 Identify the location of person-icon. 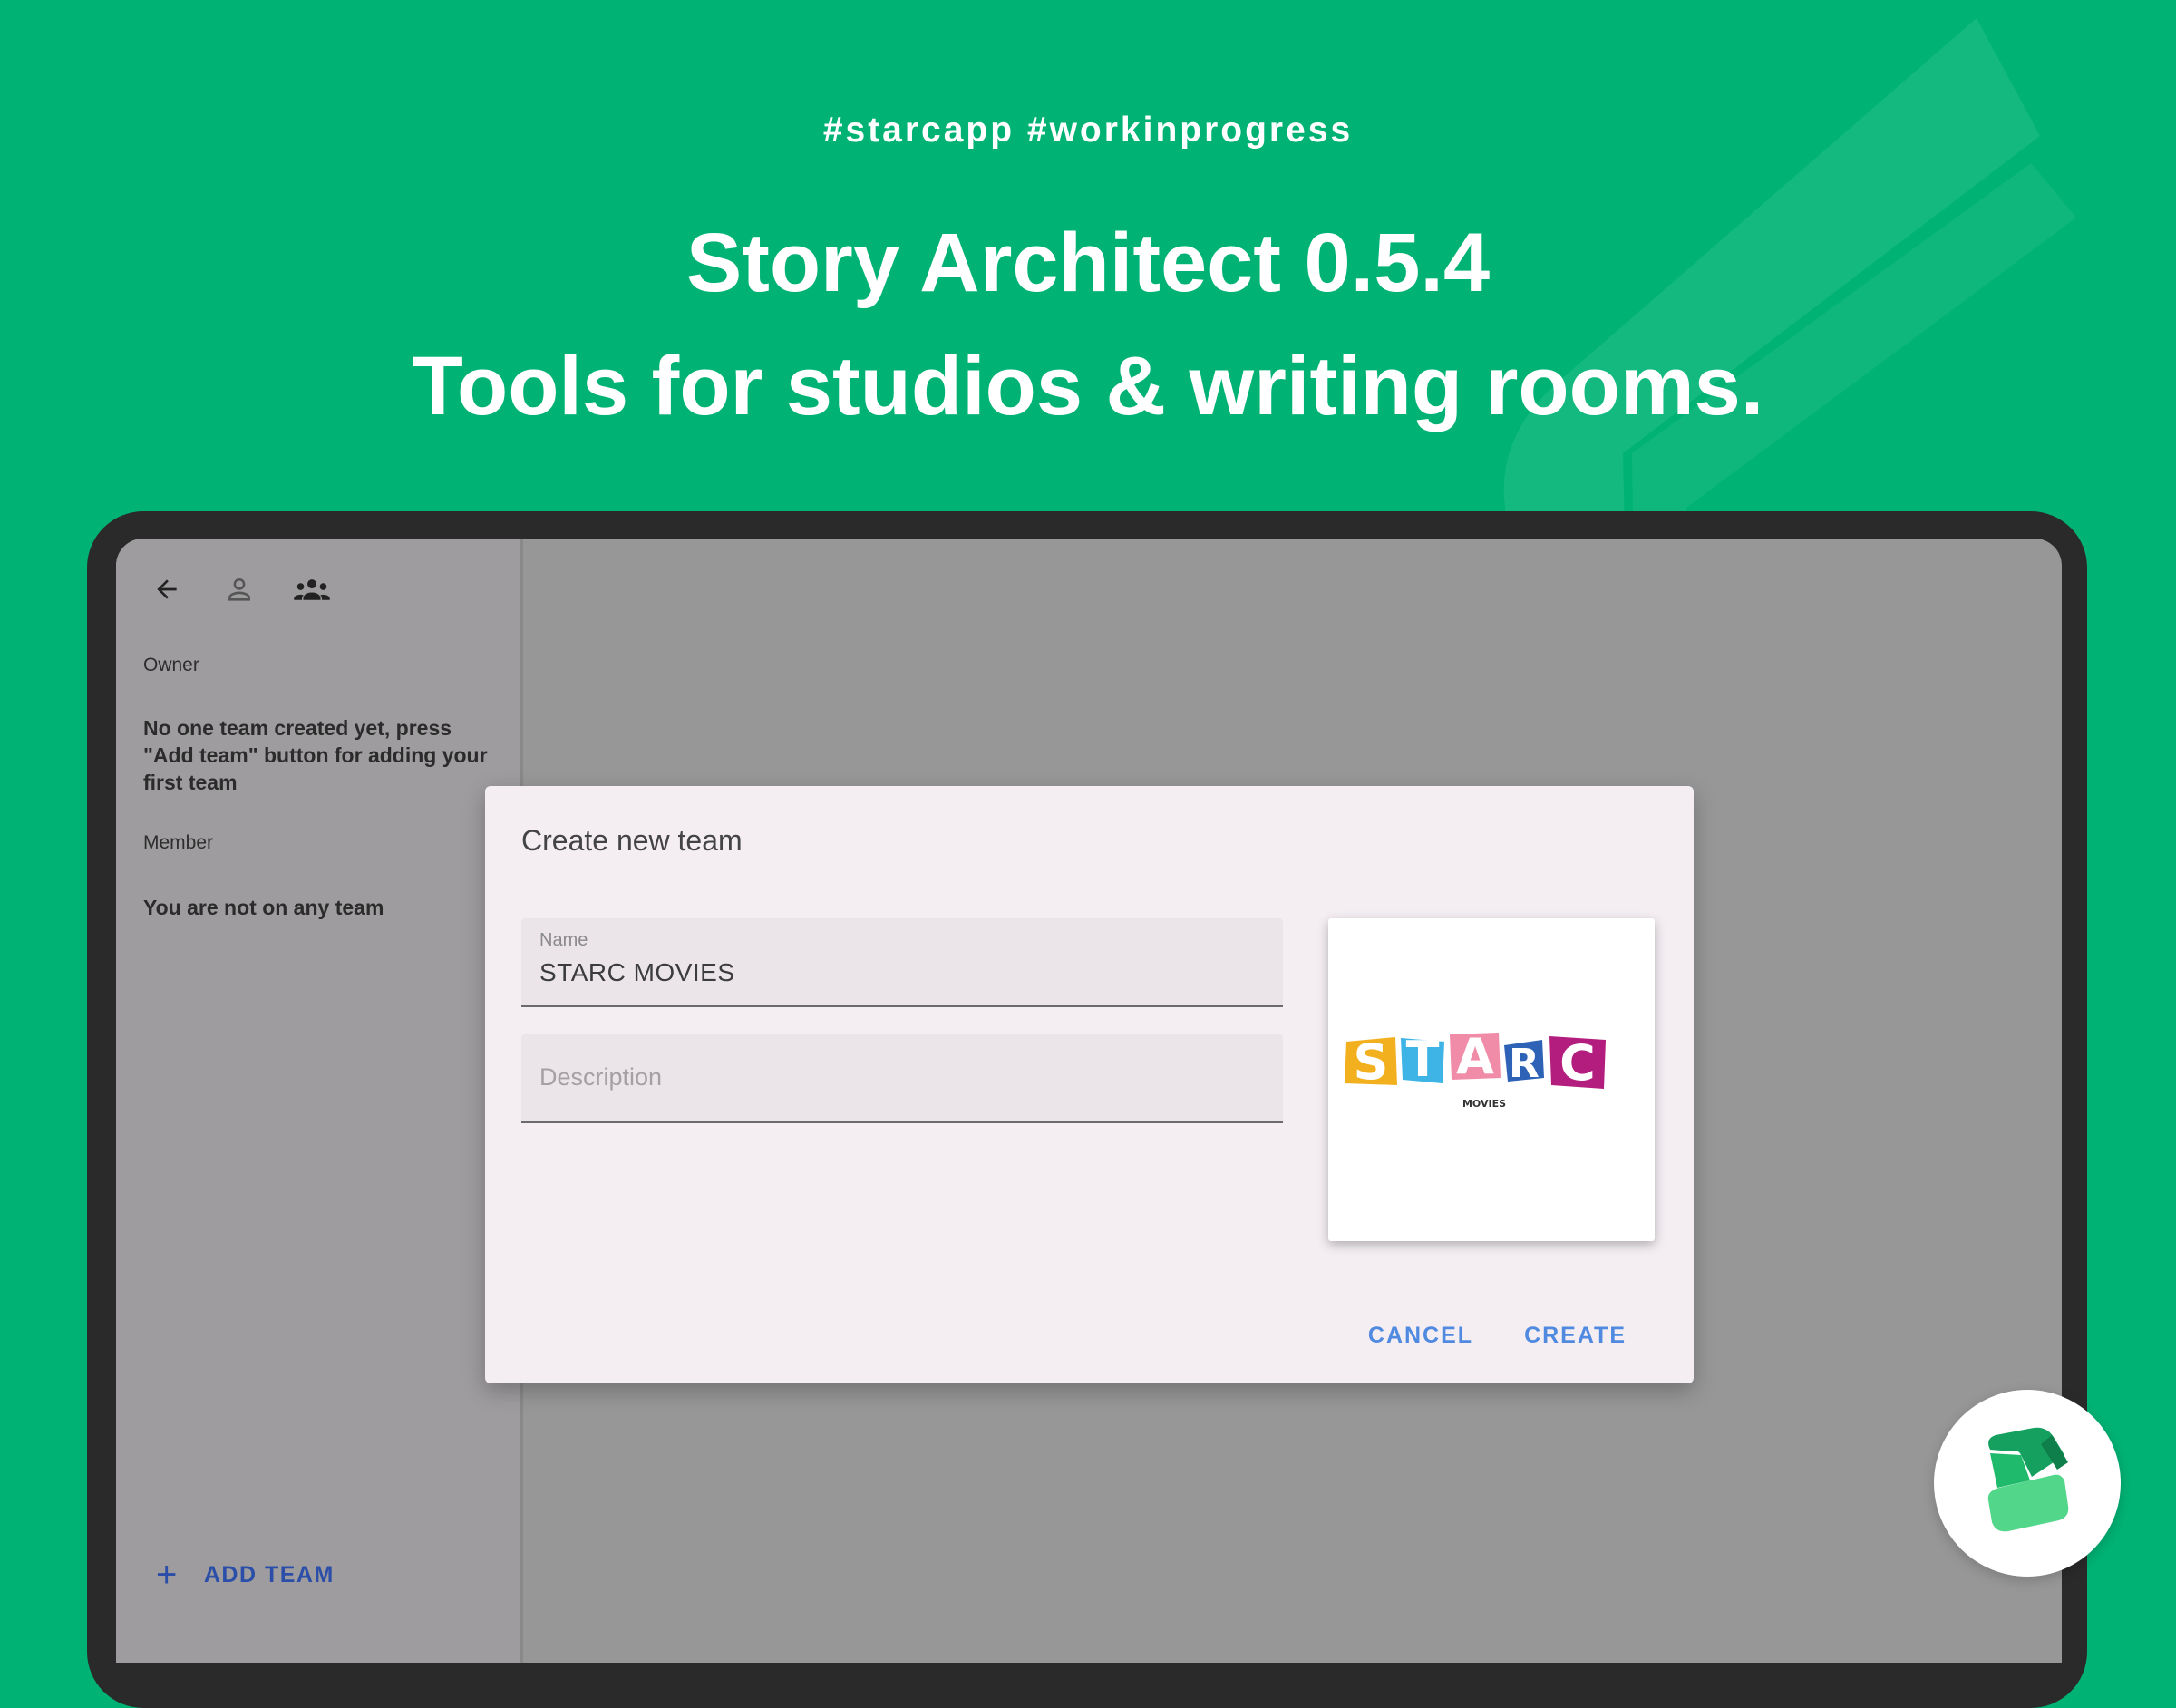
(240, 589).